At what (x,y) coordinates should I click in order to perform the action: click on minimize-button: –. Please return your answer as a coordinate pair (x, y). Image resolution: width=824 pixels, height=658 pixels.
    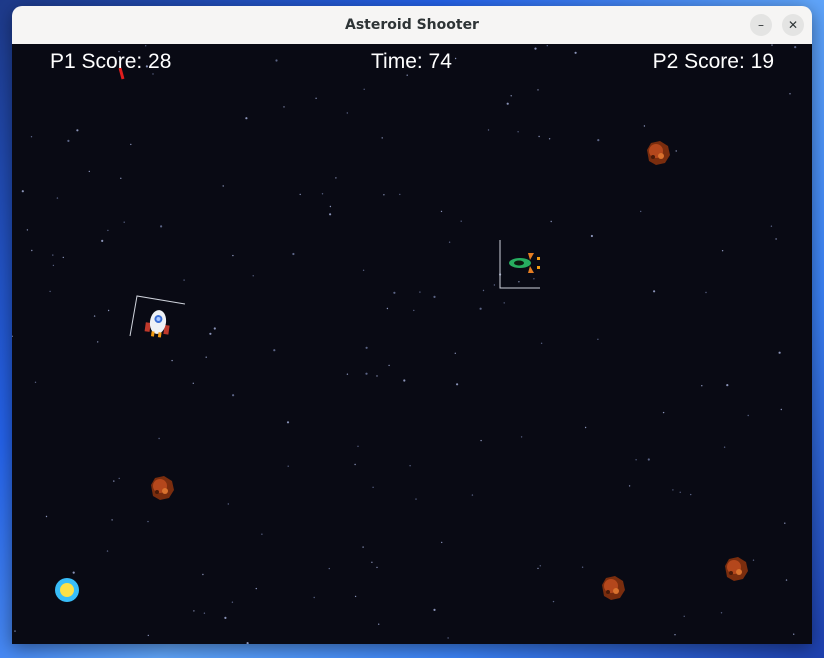
    Looking at the image, I should click on (761, 25).